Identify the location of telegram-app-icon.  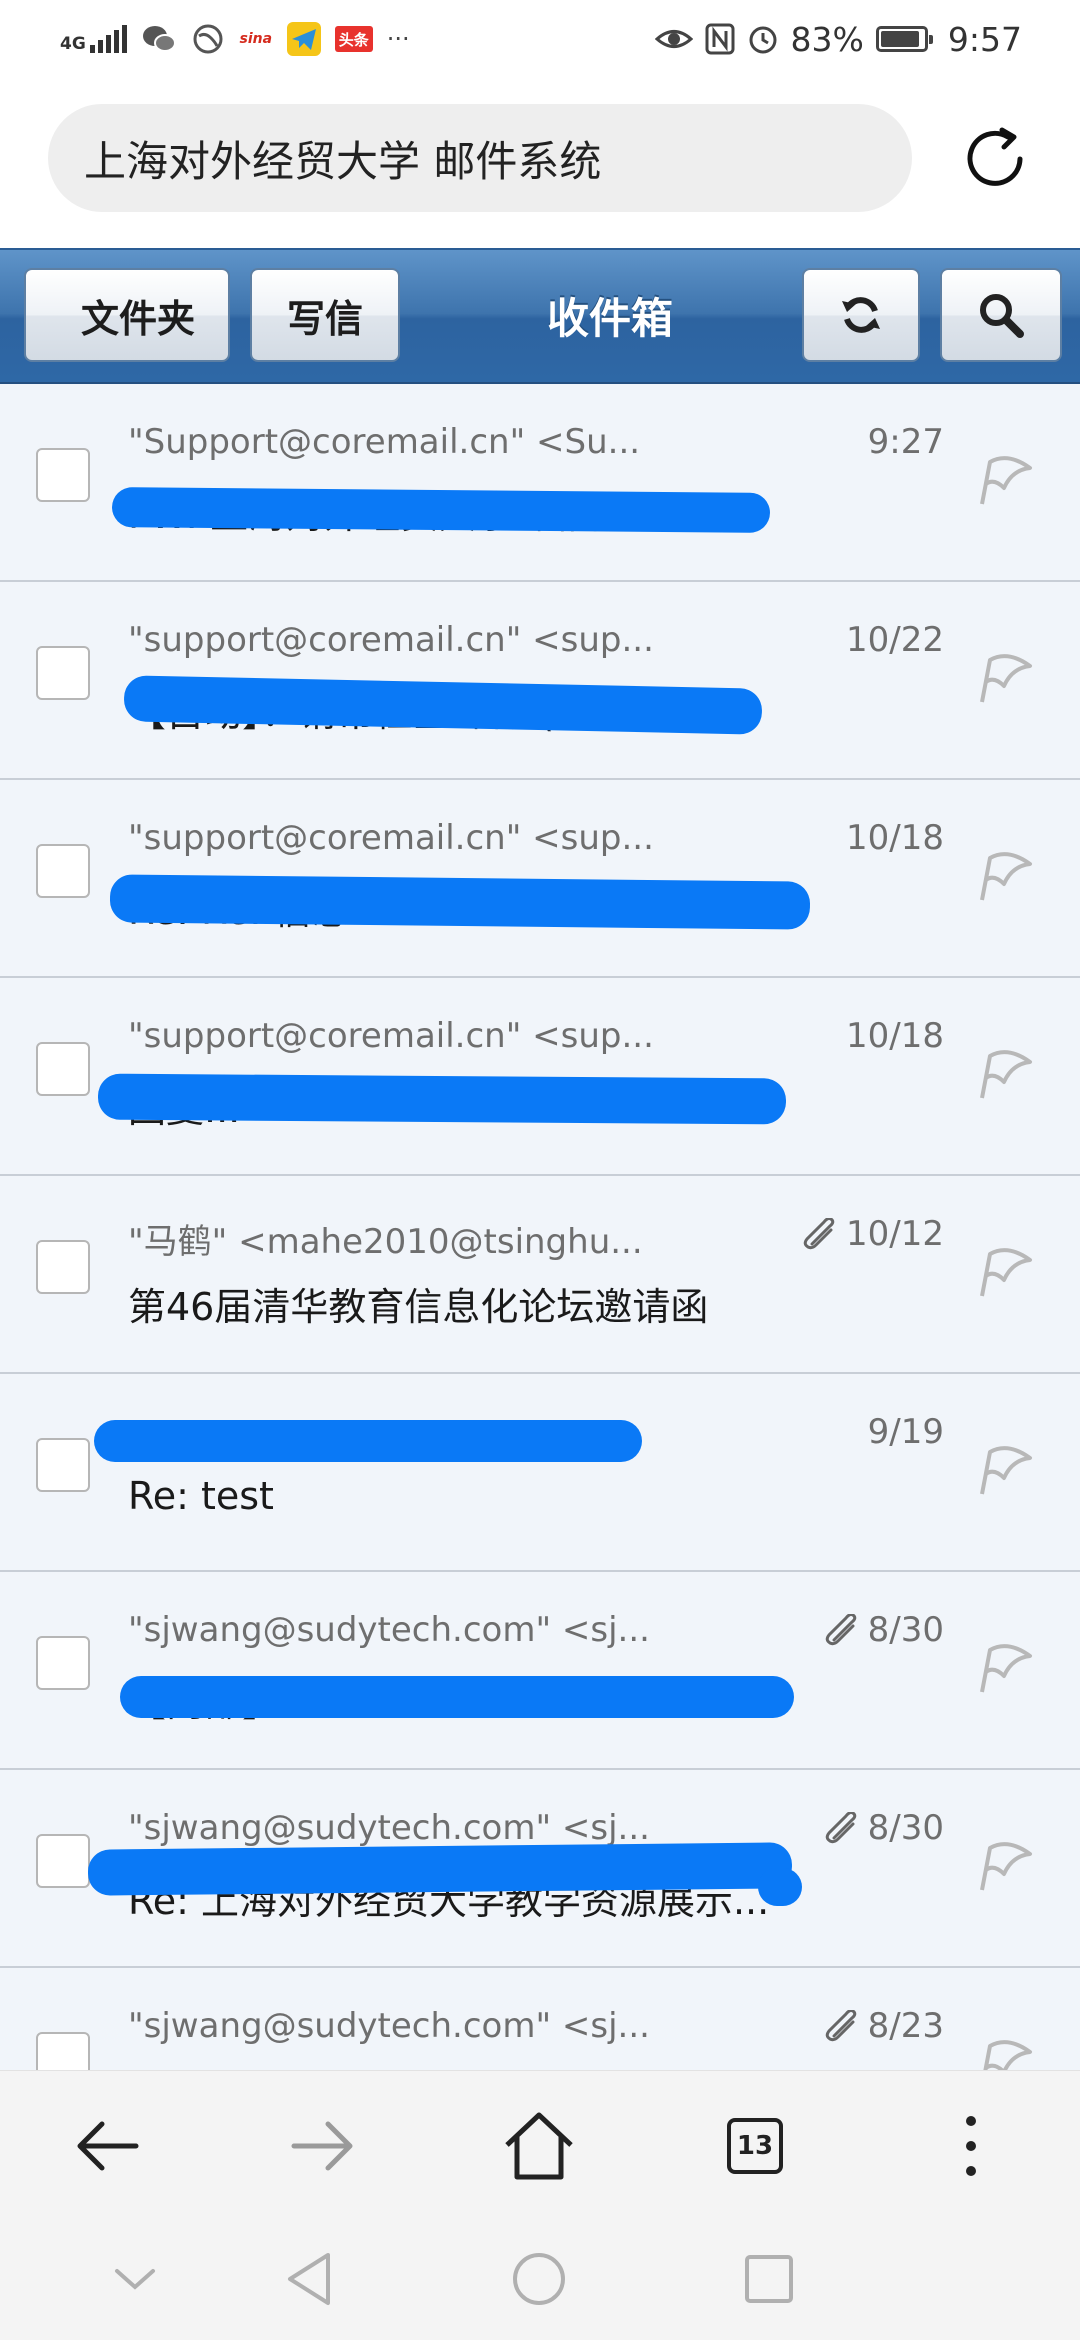
(303, 39).